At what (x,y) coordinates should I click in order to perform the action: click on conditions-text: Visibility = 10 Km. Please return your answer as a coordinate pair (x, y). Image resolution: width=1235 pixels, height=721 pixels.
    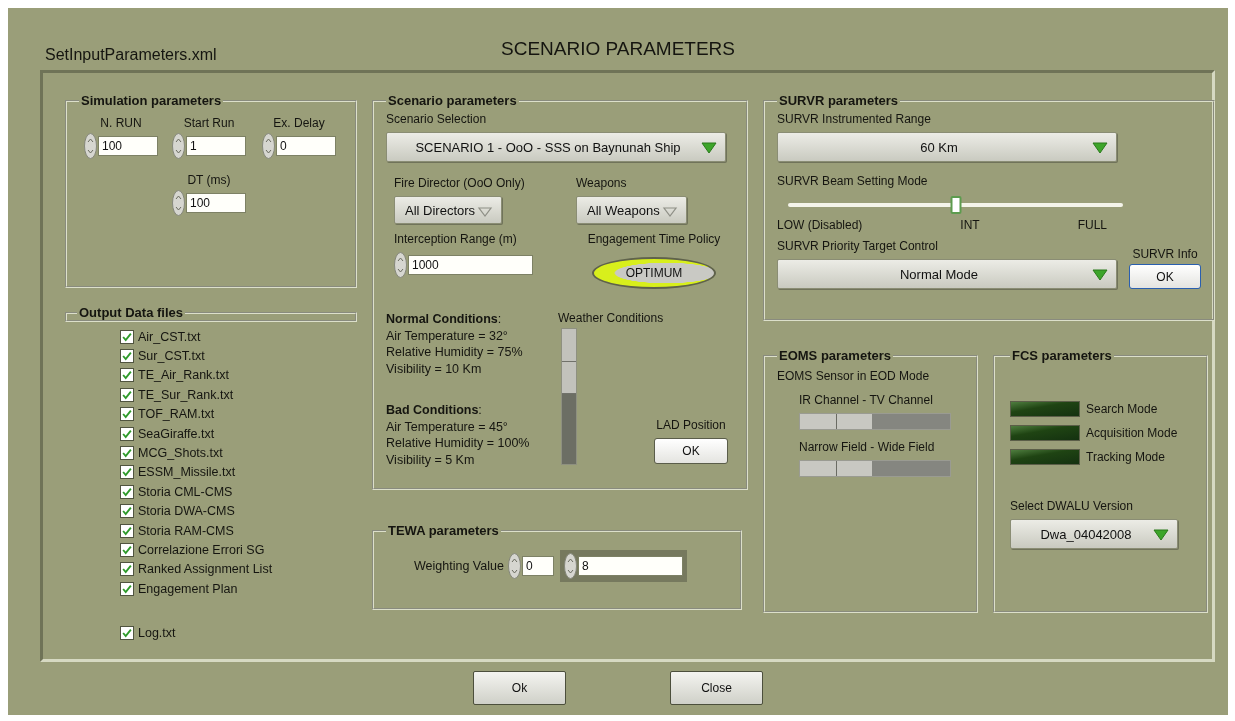
    Looking at the image, I should click on (434, 368).